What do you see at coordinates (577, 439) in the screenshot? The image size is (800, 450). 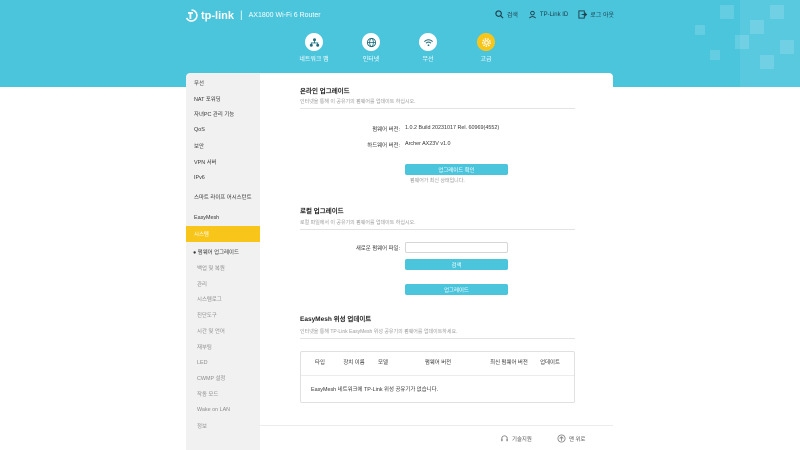 I see `back-to-top-label: 맨 위로` at bounding box center [577, 439].